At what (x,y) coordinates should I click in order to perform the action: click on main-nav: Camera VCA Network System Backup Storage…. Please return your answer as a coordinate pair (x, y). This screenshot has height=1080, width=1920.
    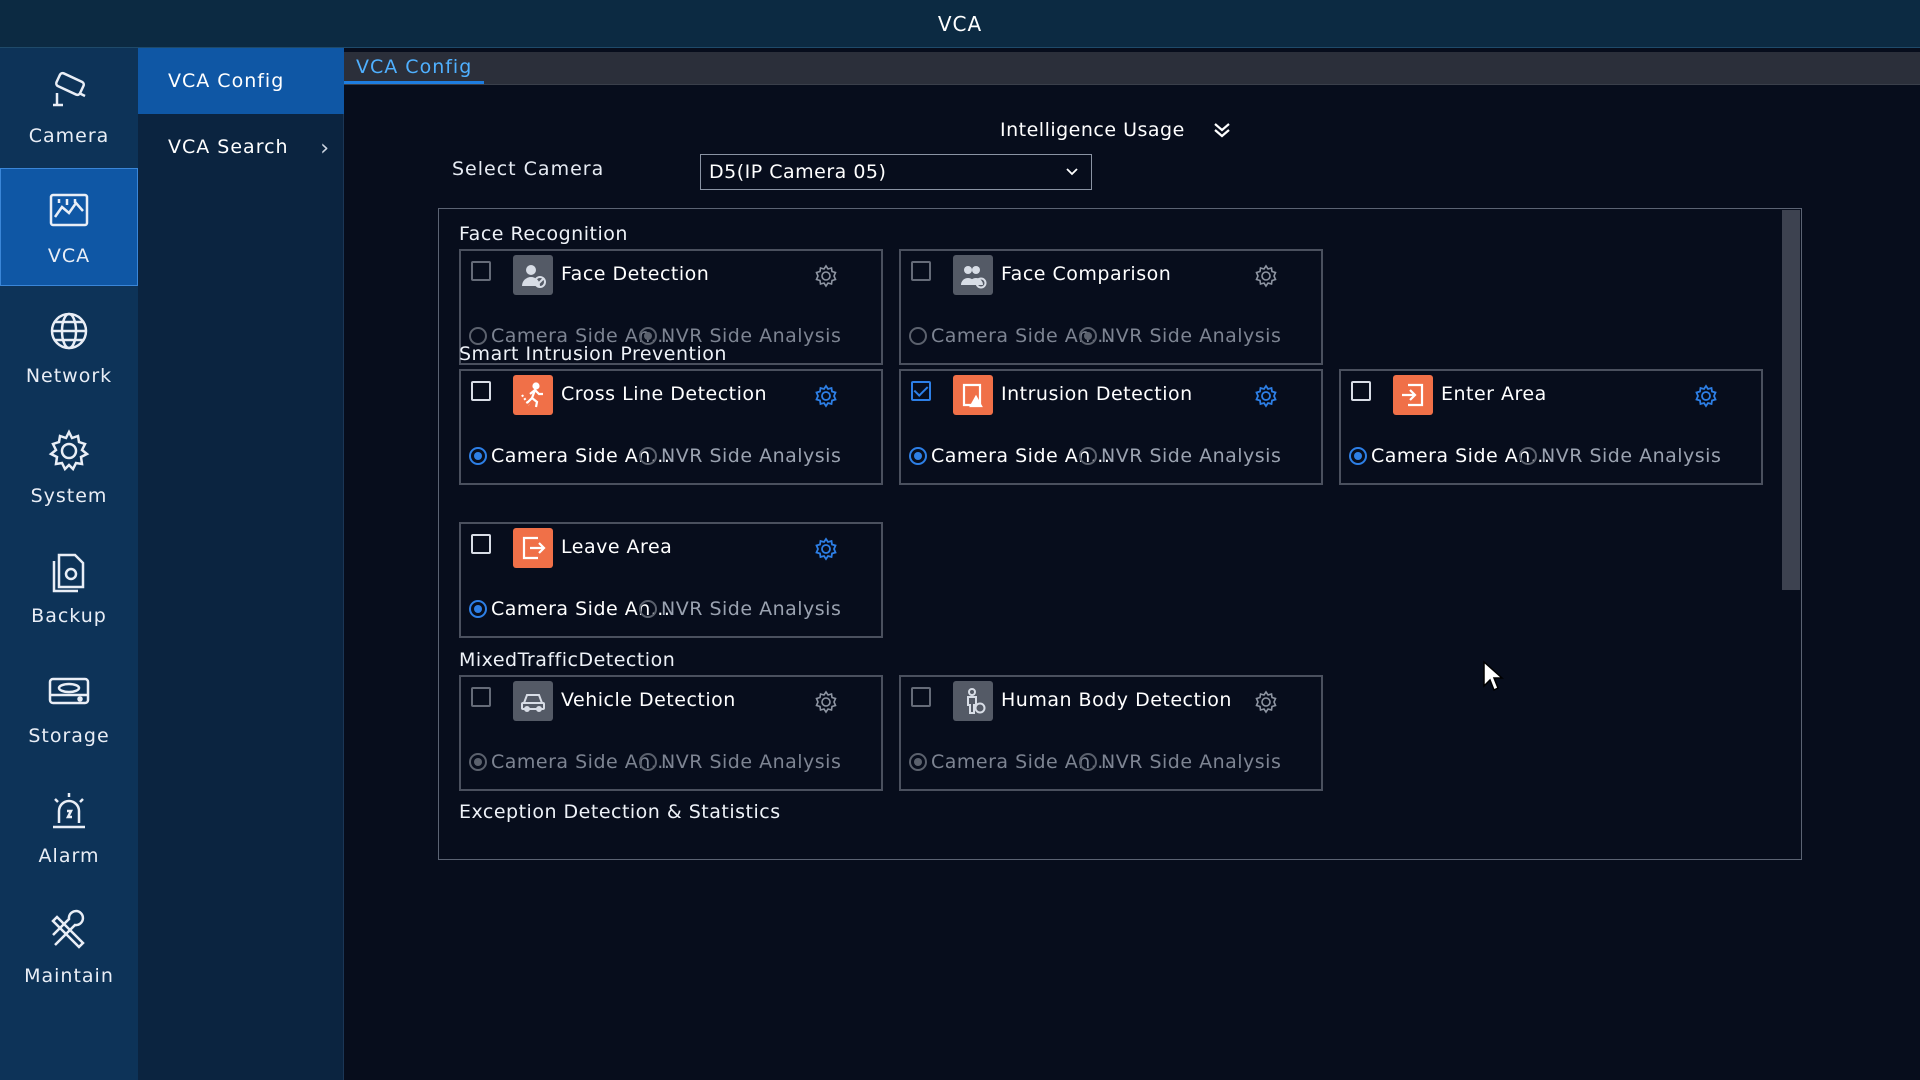
    Looking at the image, I should click on (69, 564).